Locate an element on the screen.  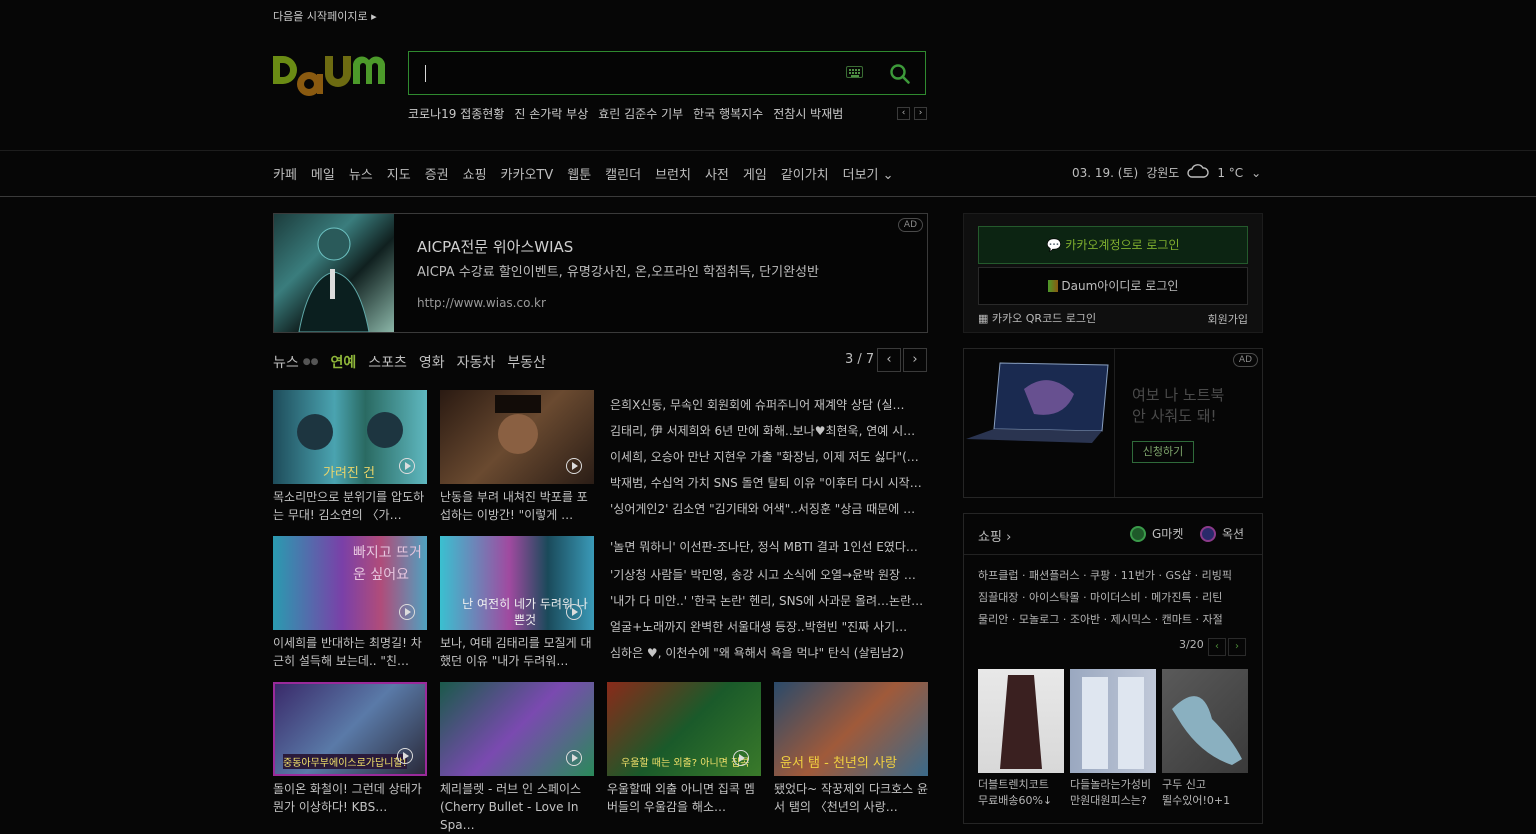
product-caption: 다들놀라는가성비 만원대원피스는? is located at coordinates (1115, 793).